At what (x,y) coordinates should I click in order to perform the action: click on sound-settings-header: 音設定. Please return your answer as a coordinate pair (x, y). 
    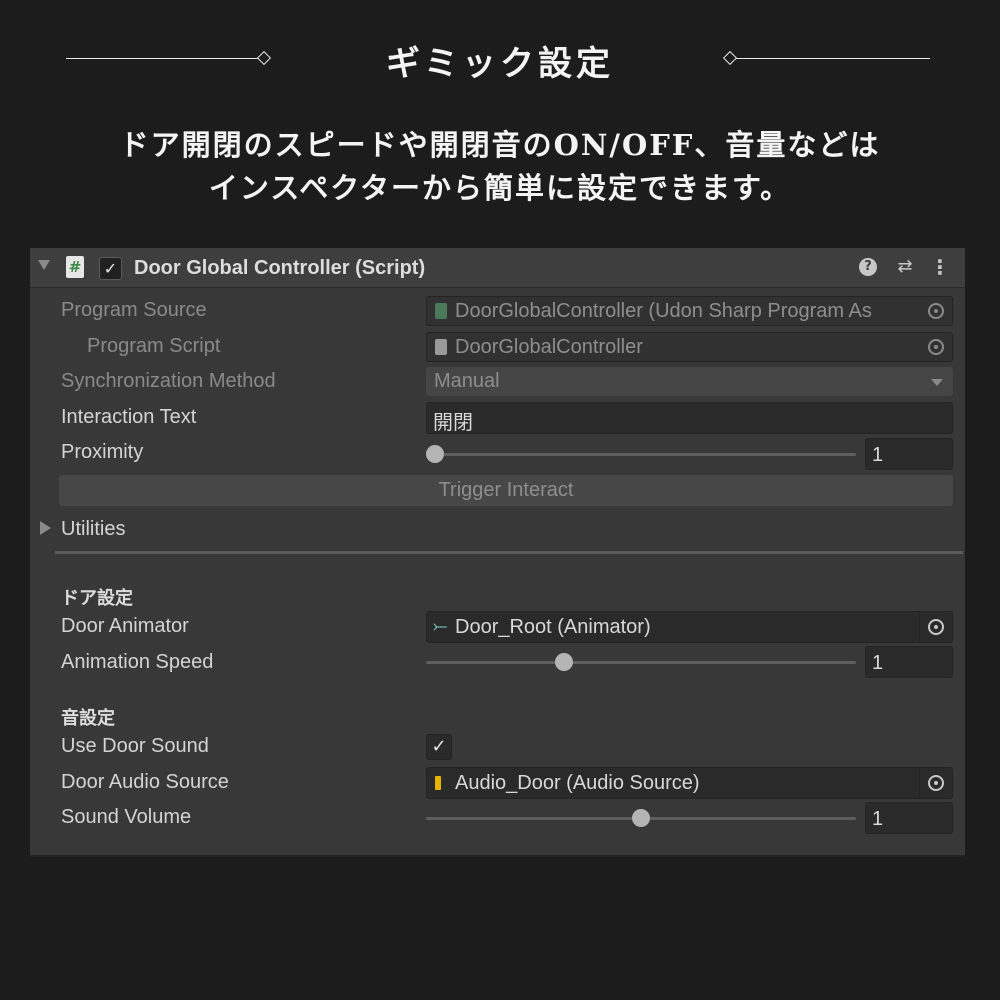
    Looking at the image, I should click on (88, 718).